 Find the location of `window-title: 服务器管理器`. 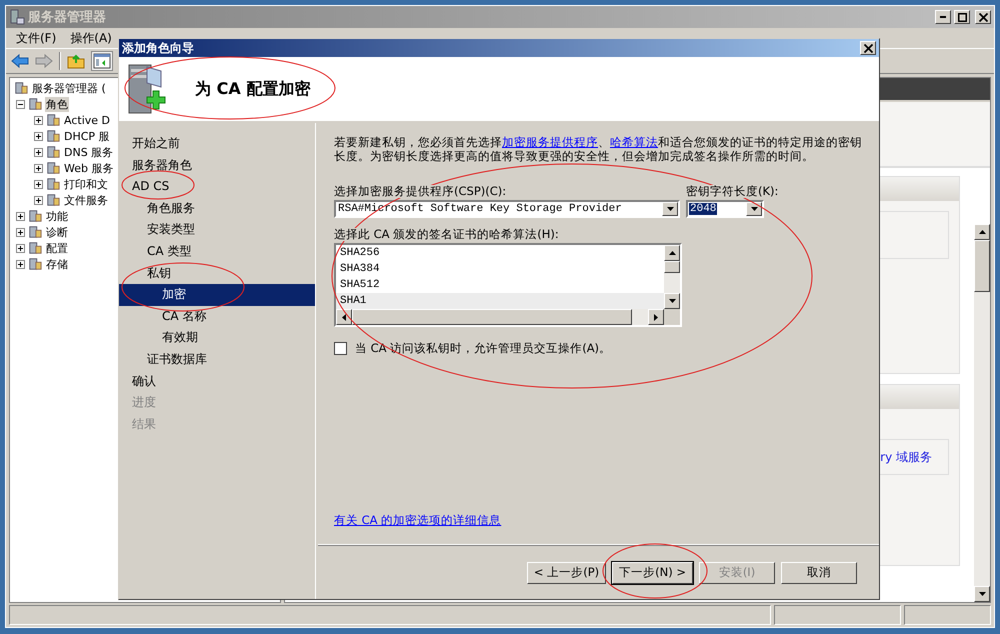

window-title: 服务器管理器 is located at coordinates (67, 17).